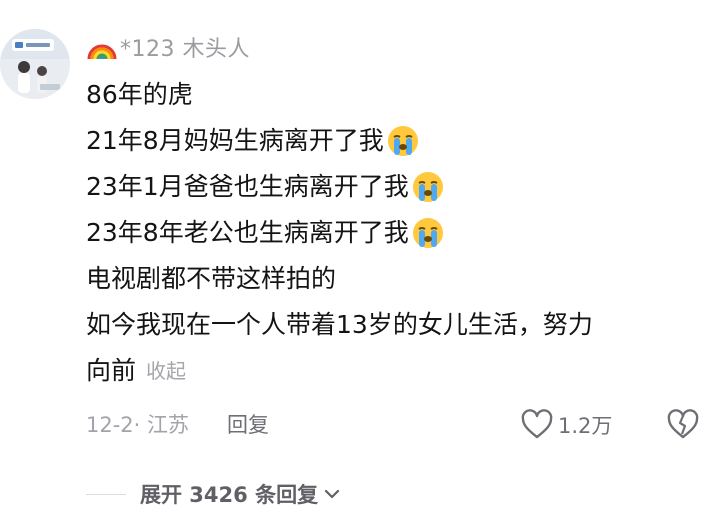 The height and width of the screenshot is (527, 715). Describe the element at coordinates (248, 424) in the screenshot. I see `reply-button: 回复` at that location.